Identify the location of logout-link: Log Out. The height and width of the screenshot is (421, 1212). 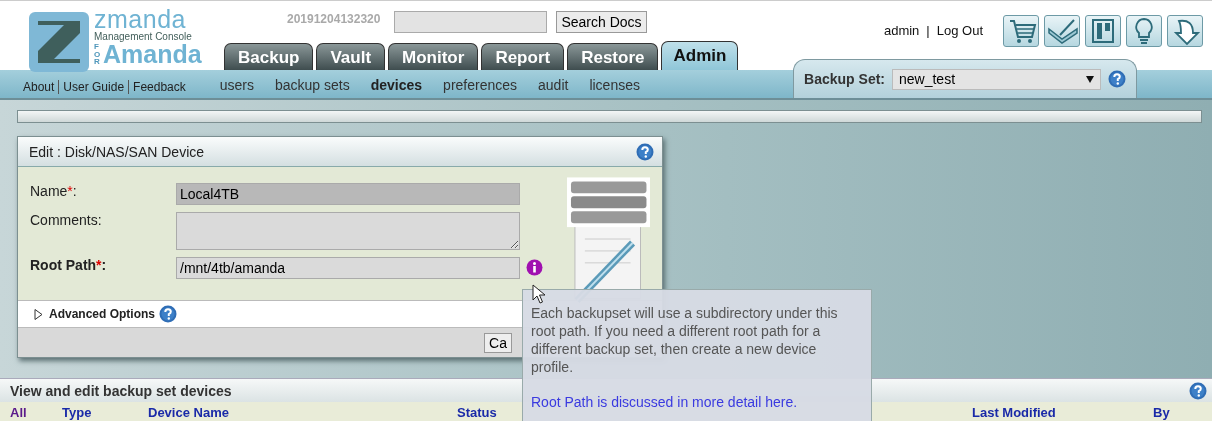
(959, 30).